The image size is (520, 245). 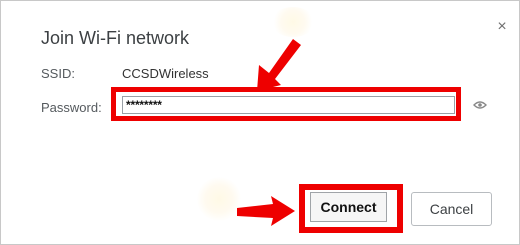 I want to click on close-button: ×, so click(x=502, y=27).